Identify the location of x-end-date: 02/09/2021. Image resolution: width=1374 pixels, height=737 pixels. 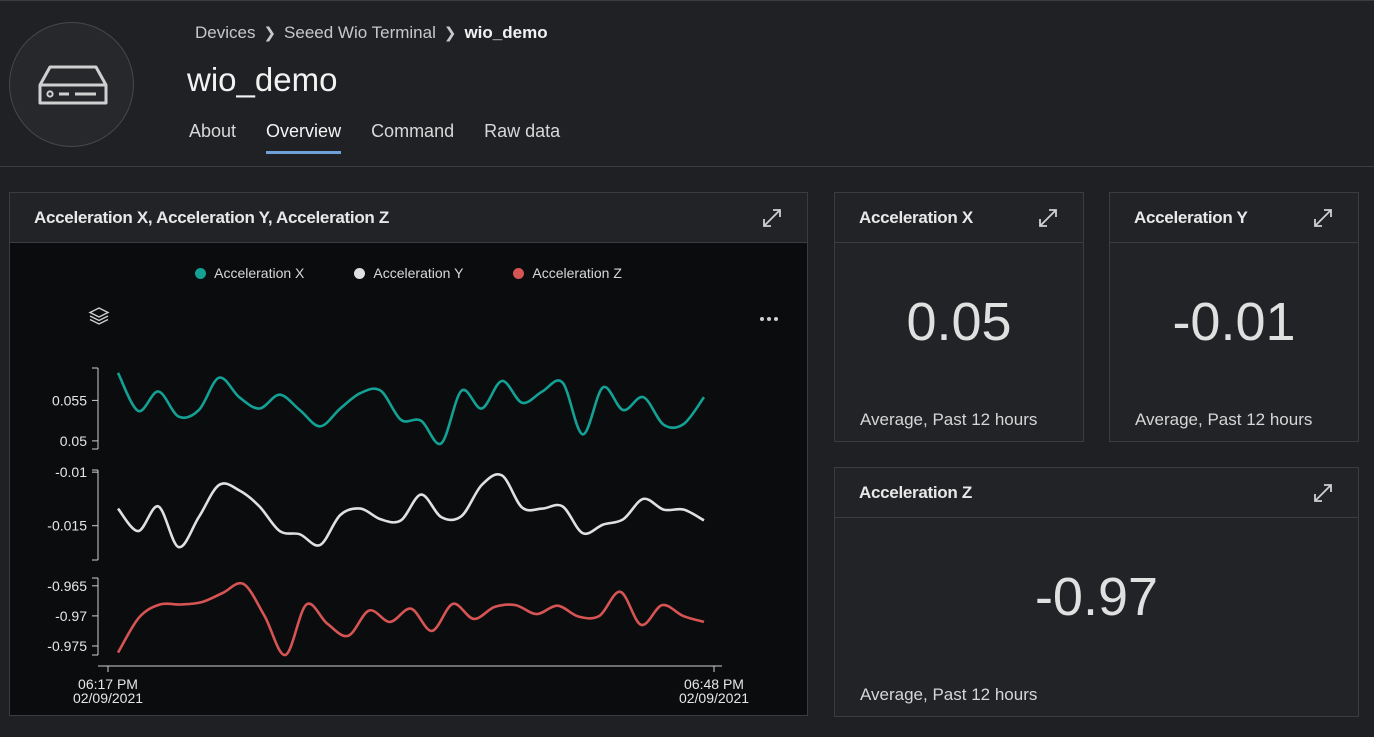
(714, 698).